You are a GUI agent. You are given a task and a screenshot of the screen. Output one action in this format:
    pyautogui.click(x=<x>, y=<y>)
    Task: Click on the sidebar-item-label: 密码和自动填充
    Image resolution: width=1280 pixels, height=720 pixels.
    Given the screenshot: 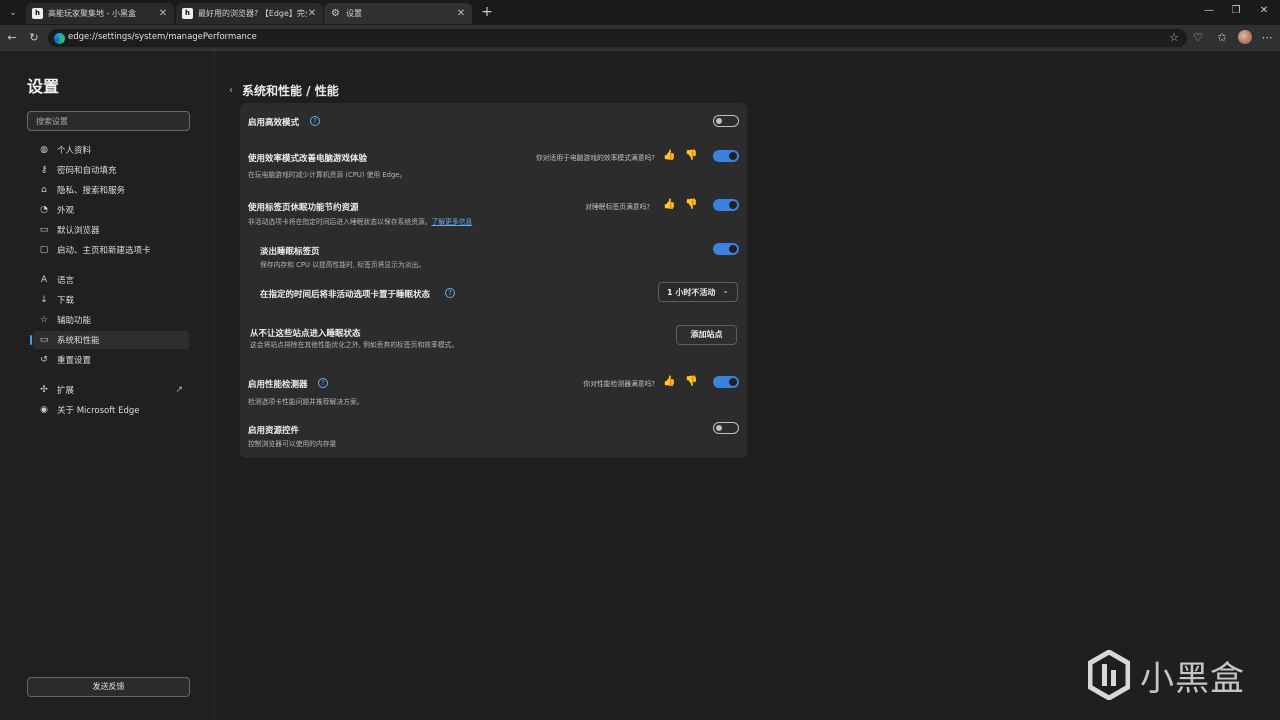 What is the action you would take?
    pyautogui.click(x=87, y=171)
    